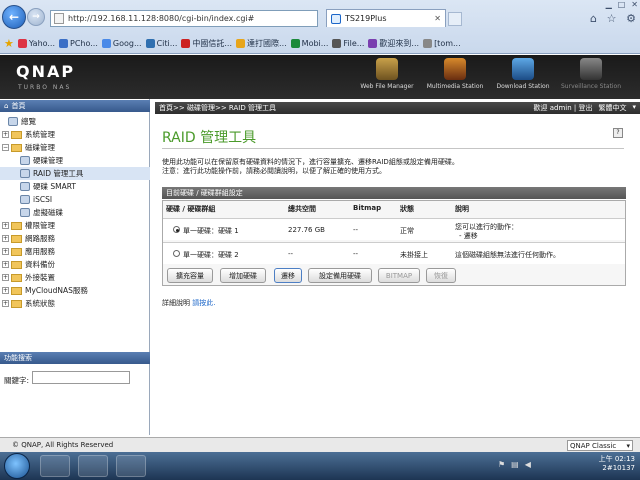 The width and height of the screenshot is (640, 480). Describe the element at coordinates (610, 464) in the screenshot. I see `clock: 上午 02:13 2#10137` at that location.